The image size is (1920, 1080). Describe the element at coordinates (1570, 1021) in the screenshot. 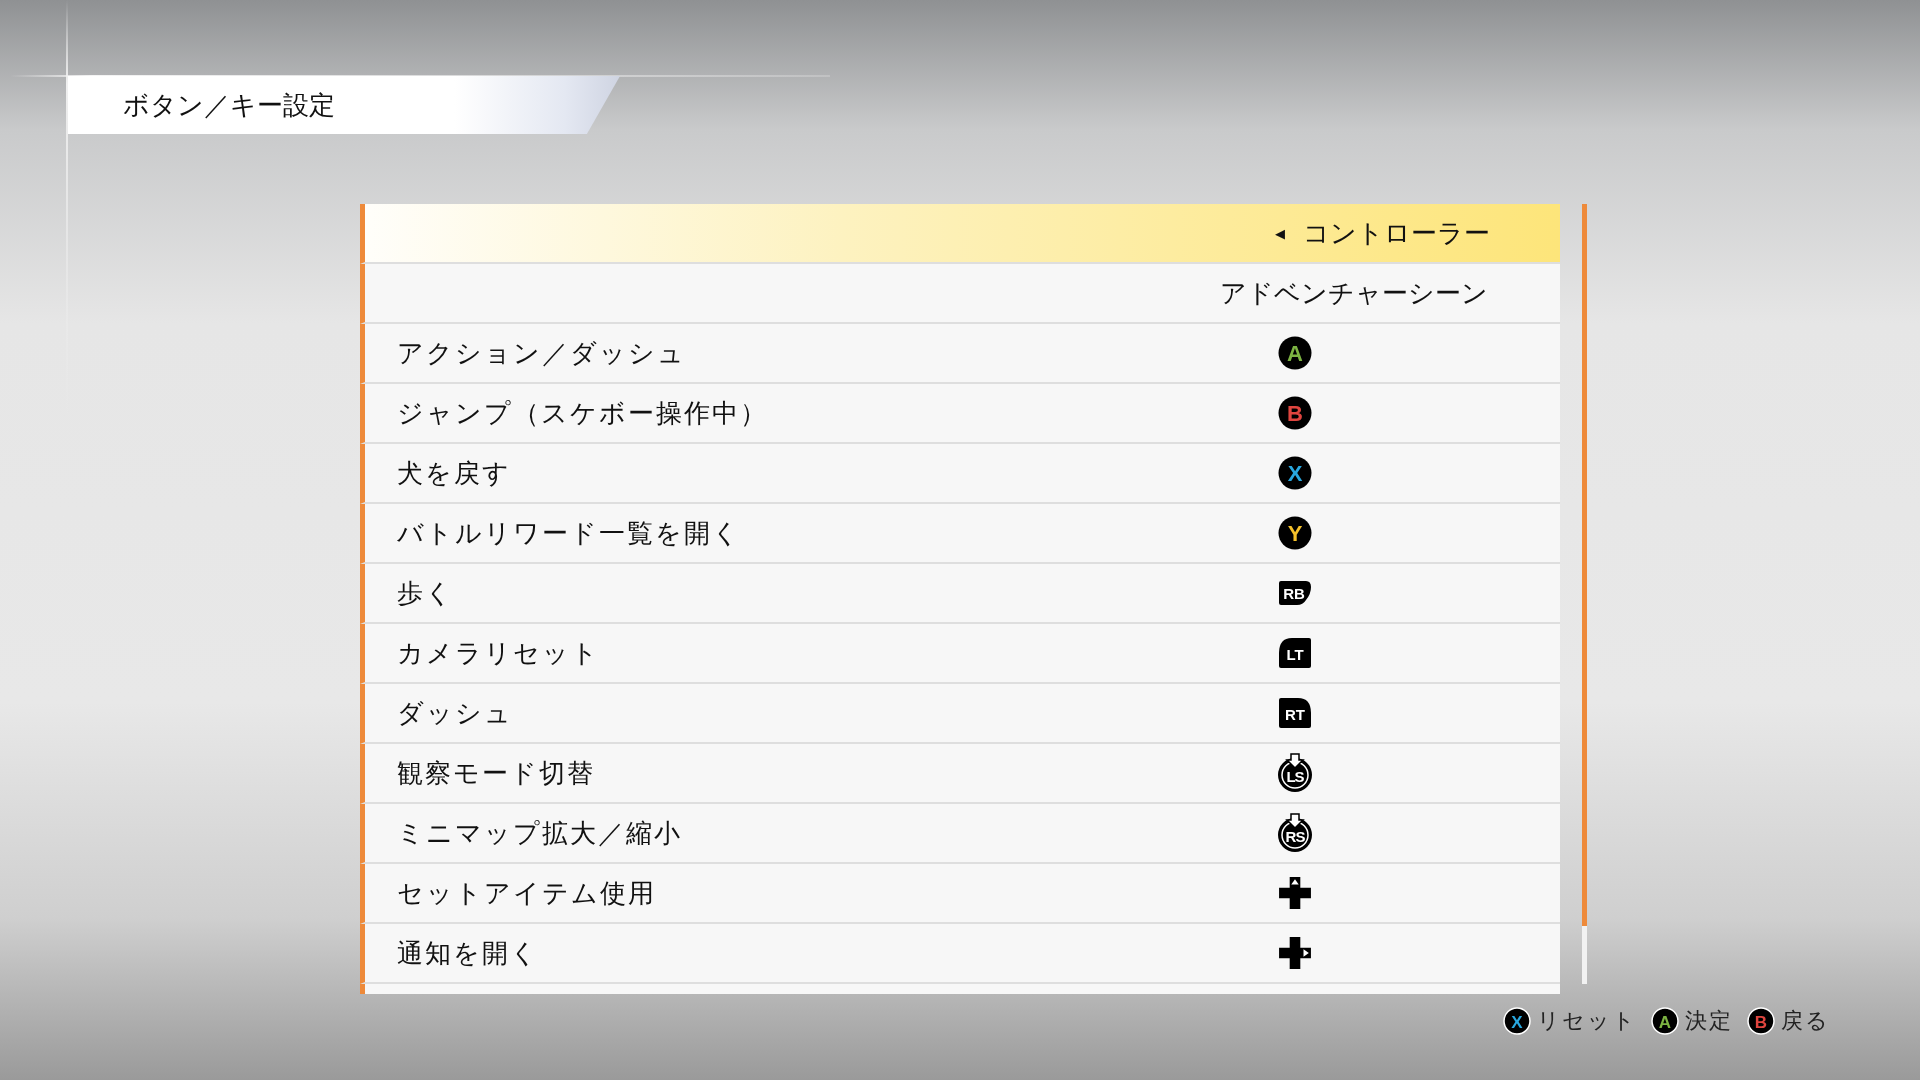

I see `hint-button: X リセット` at that location.